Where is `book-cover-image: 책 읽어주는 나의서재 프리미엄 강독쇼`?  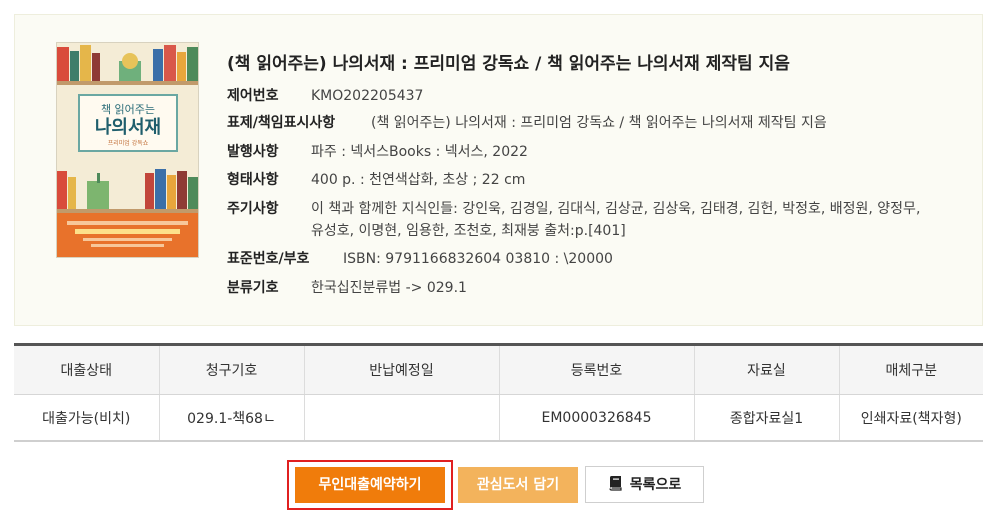 book-cover-image: 책 읽어주는 나의서재 프리미엄 강독쇼 is located at coordinates (127, 150).